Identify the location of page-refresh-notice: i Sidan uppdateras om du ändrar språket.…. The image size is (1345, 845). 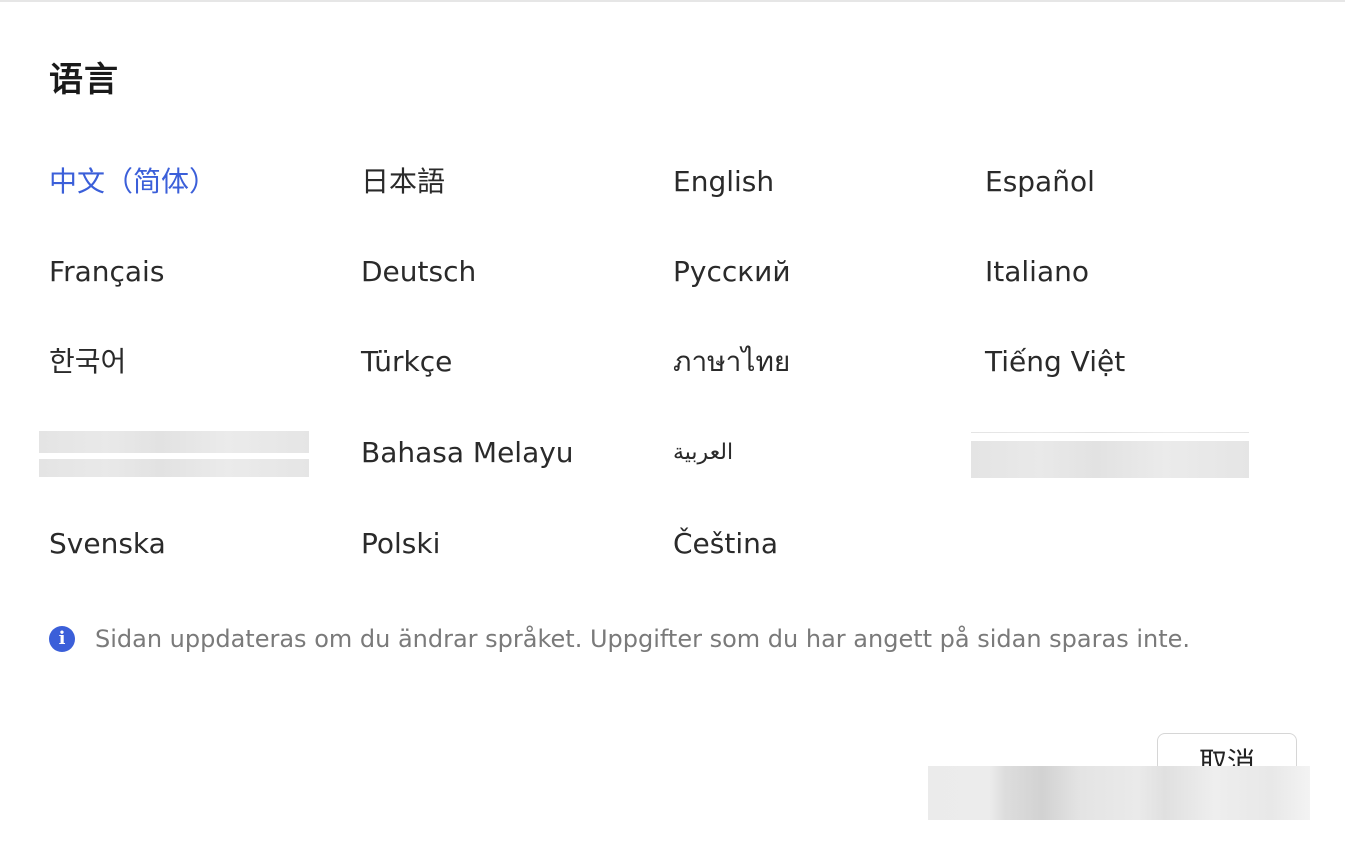
(619, 639).